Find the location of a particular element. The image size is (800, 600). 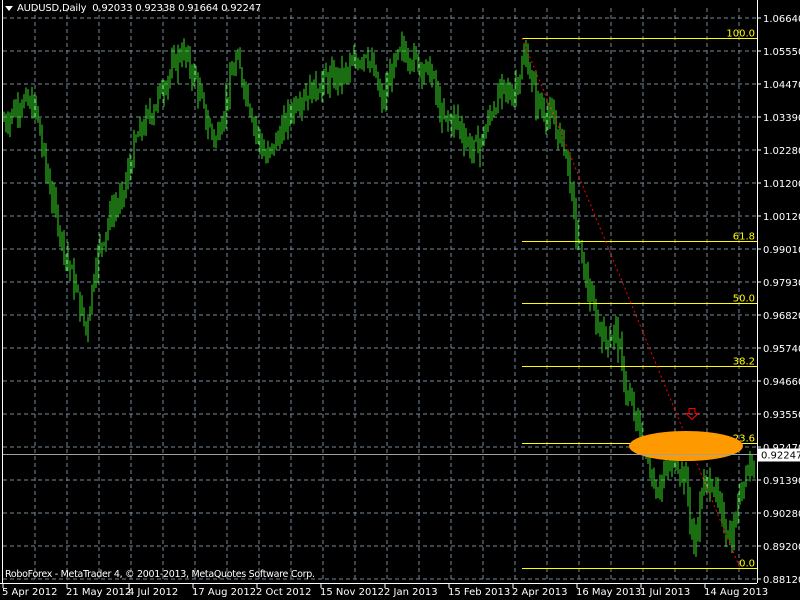

x-tick-label: 2 Apr 2013 is located at coordinates (539, 592).